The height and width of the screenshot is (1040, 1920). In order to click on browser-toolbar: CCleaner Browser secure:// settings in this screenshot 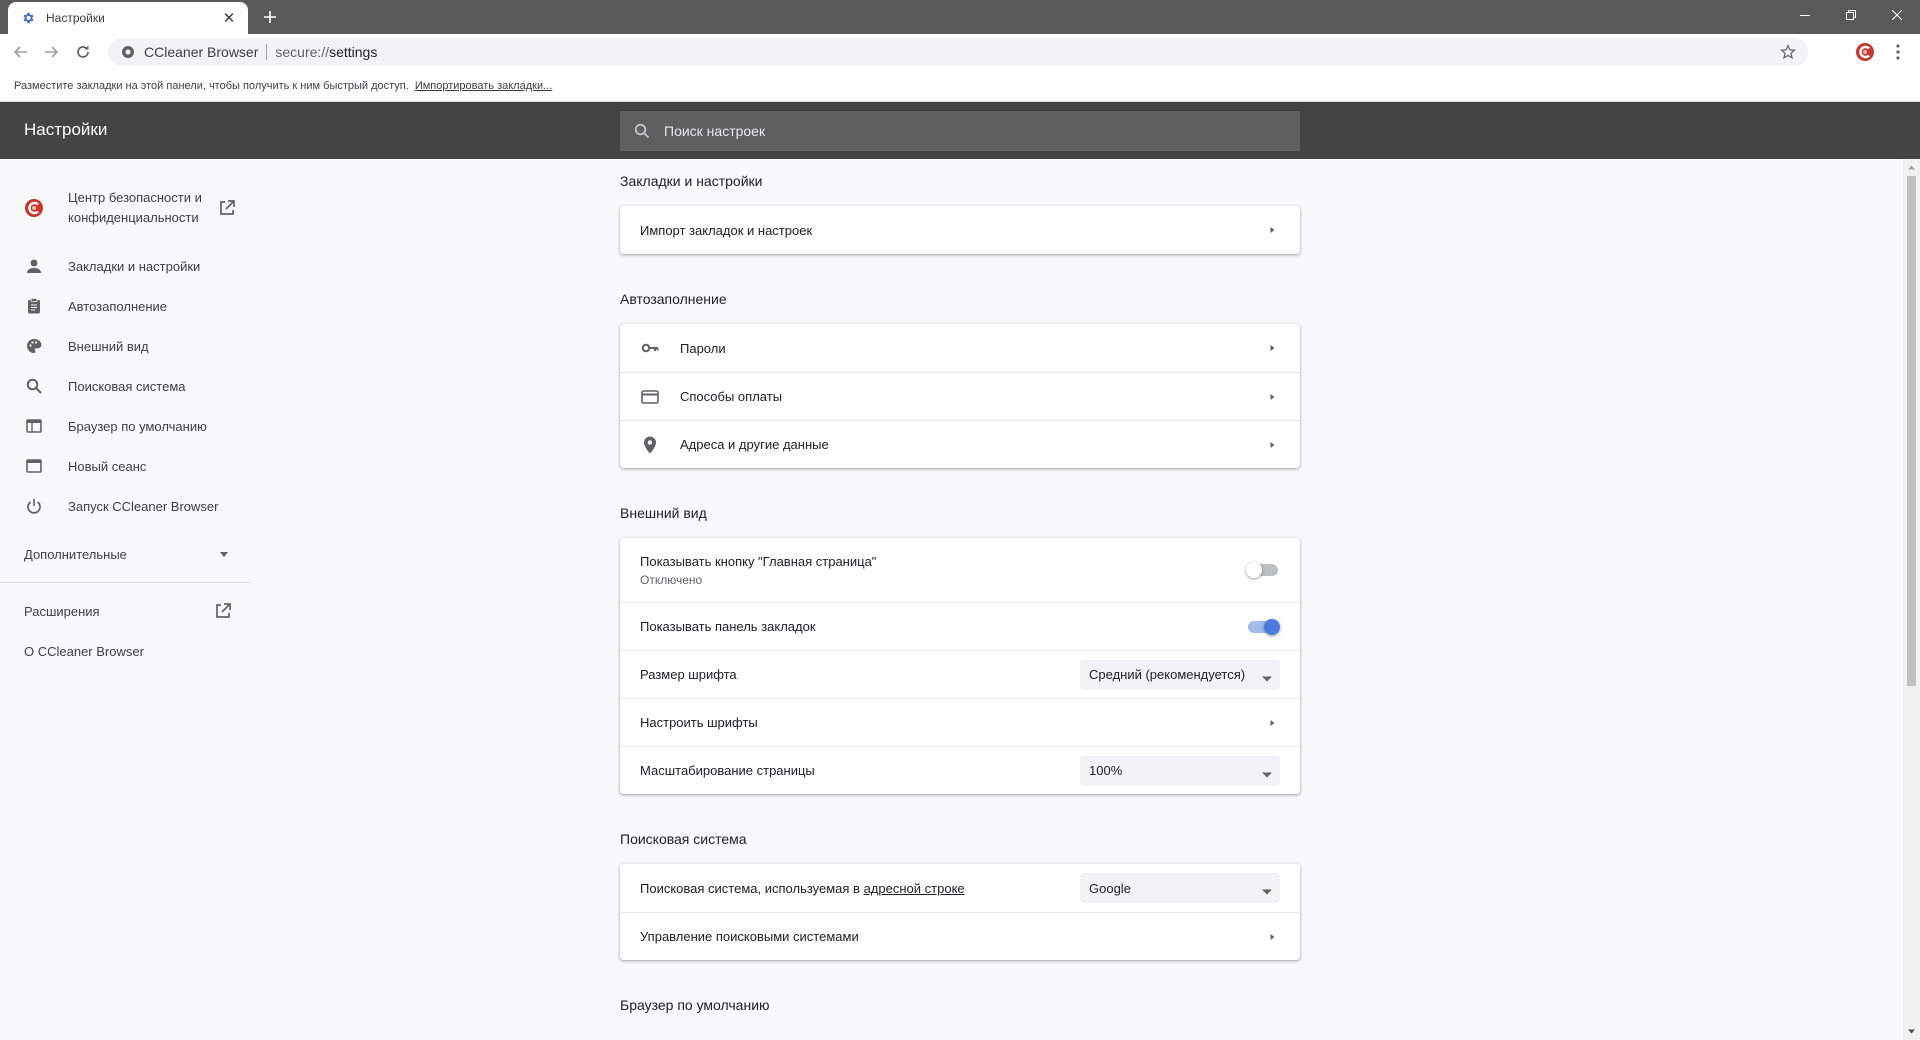, I will do `click(960, 52)`.